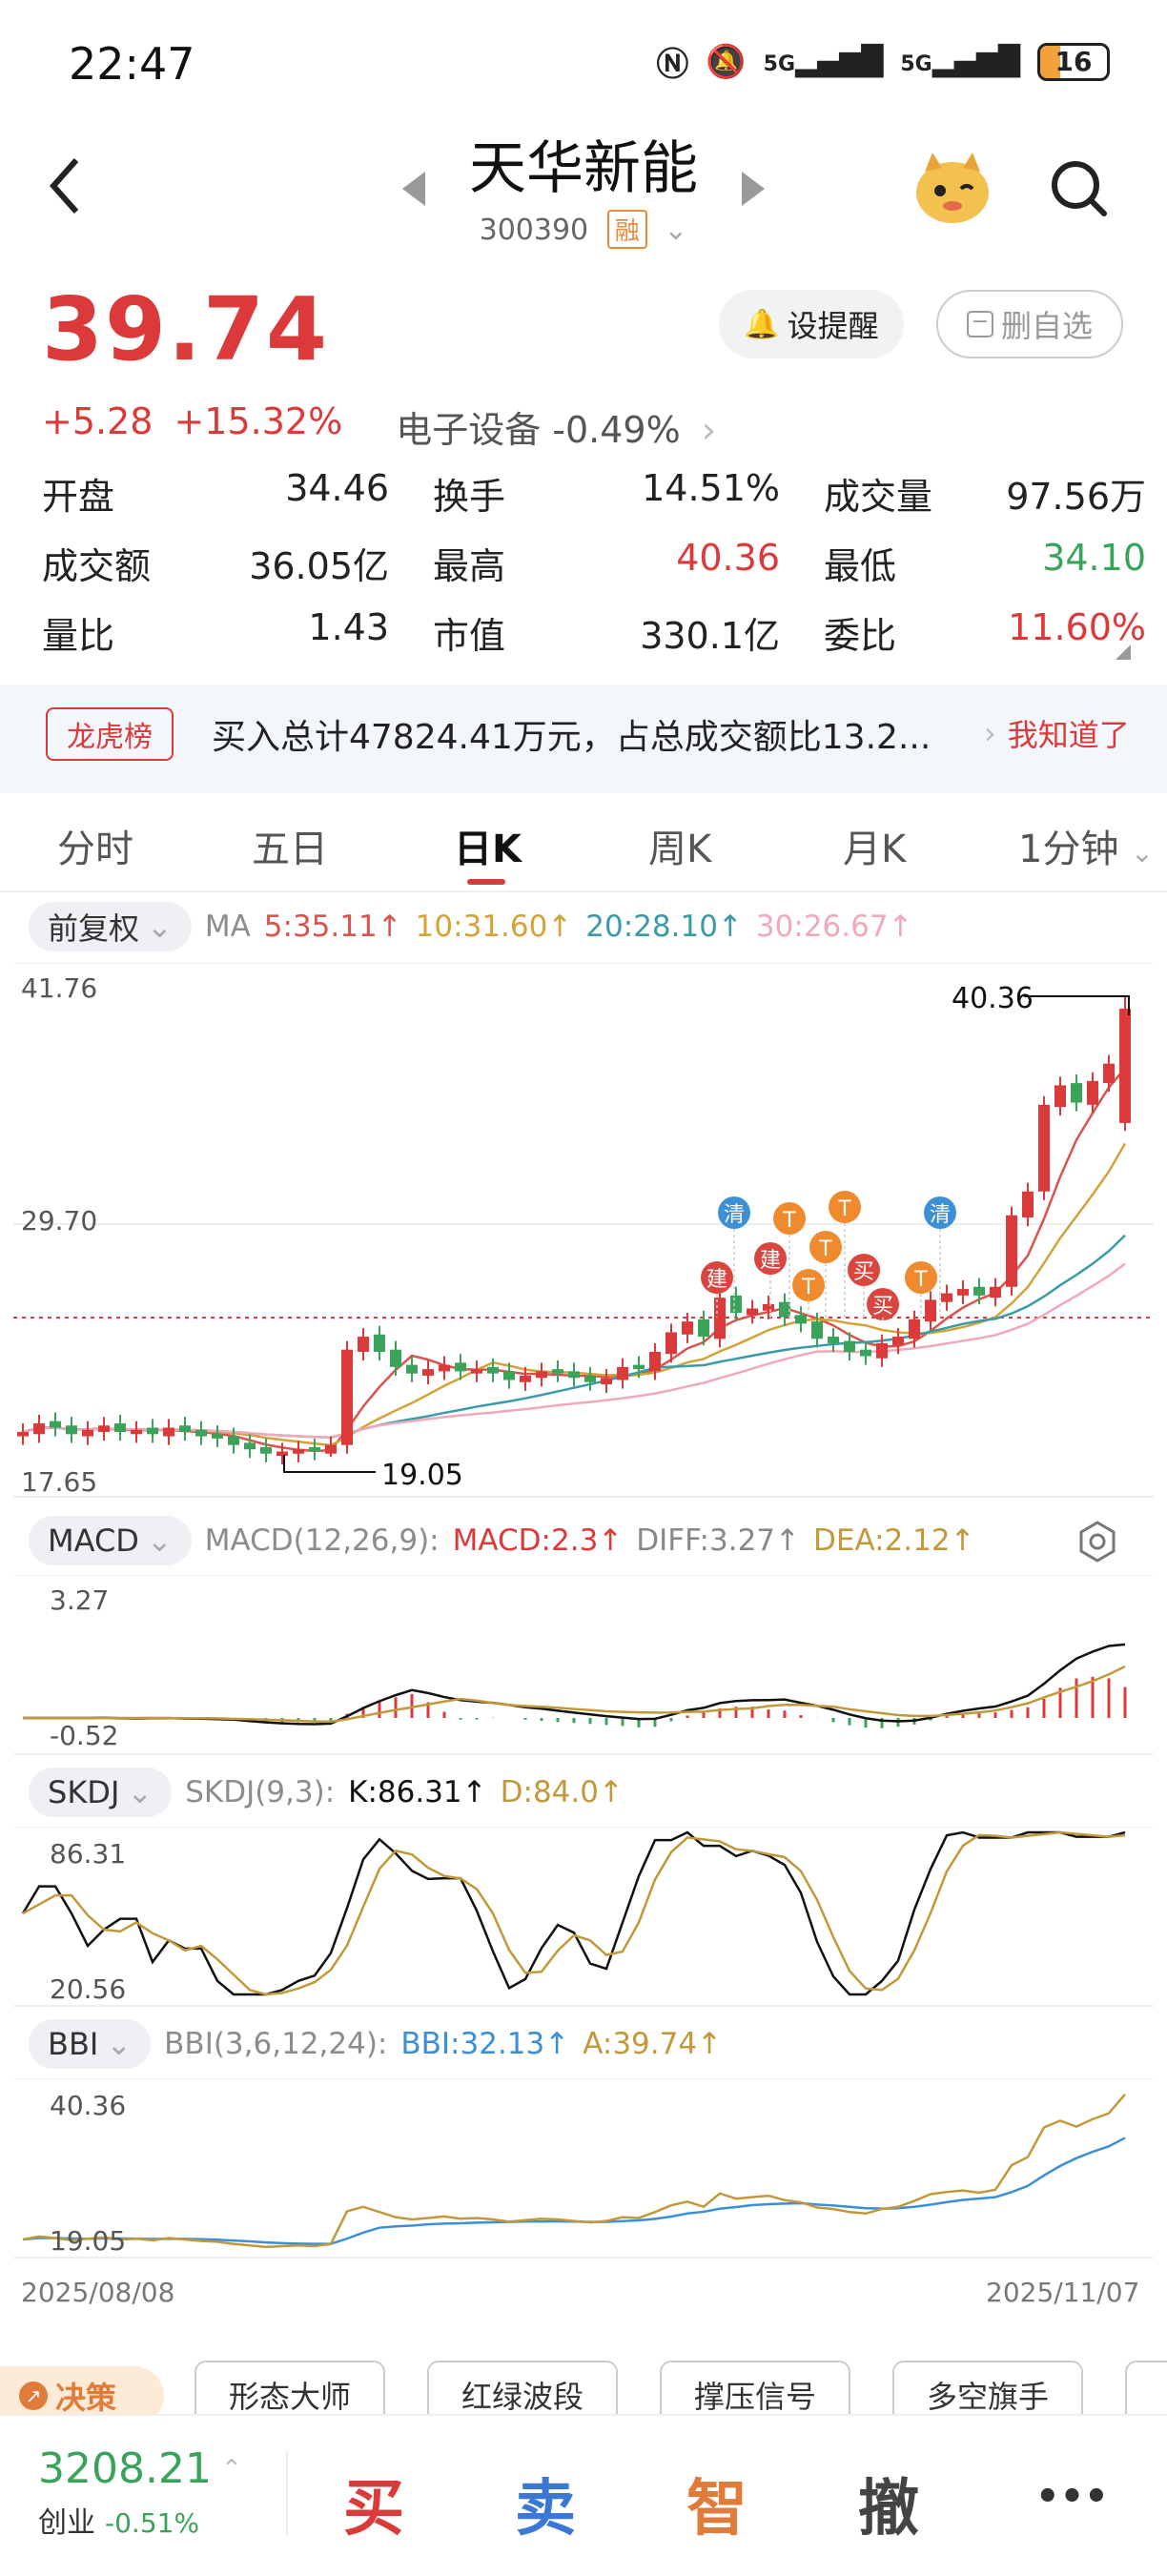  What do you see at coordinates (1094, 558) in the screenshot?
I see `stat-value: 34.10` at bounding box center [1094, 558].